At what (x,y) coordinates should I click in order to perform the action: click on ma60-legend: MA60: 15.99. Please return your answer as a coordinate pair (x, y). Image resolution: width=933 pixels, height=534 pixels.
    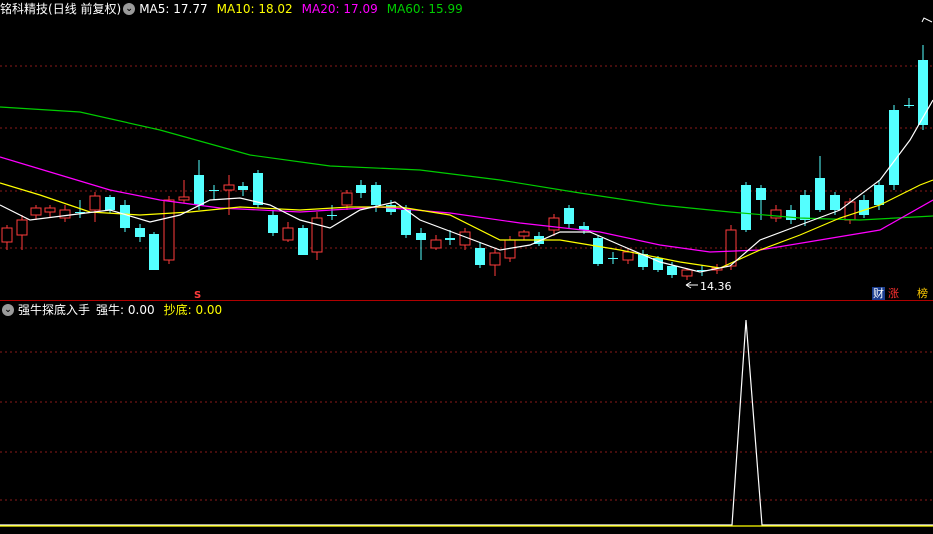
    Looking at the image, I should click on (424, 9).